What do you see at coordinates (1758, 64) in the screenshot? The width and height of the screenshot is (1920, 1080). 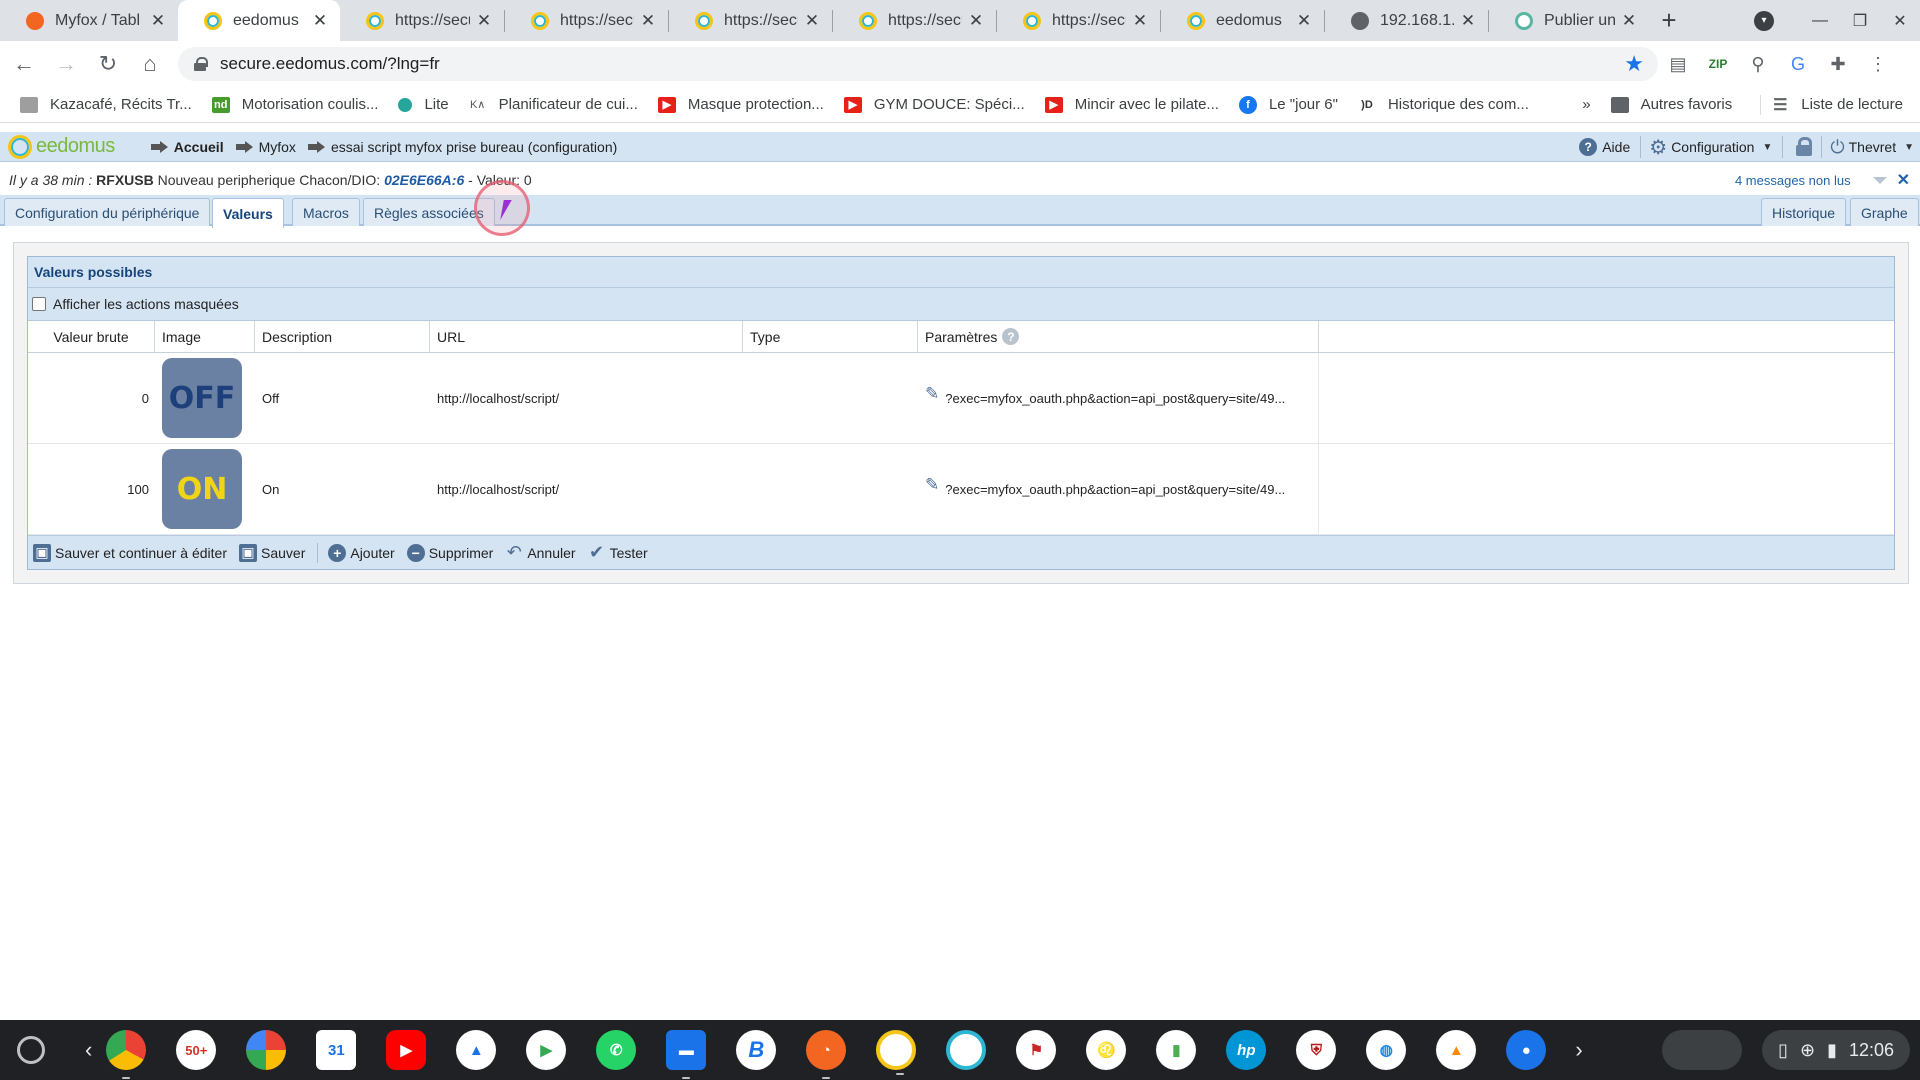 I see `search-extension-icon: ⚲` at bounding box center [1758, 64].